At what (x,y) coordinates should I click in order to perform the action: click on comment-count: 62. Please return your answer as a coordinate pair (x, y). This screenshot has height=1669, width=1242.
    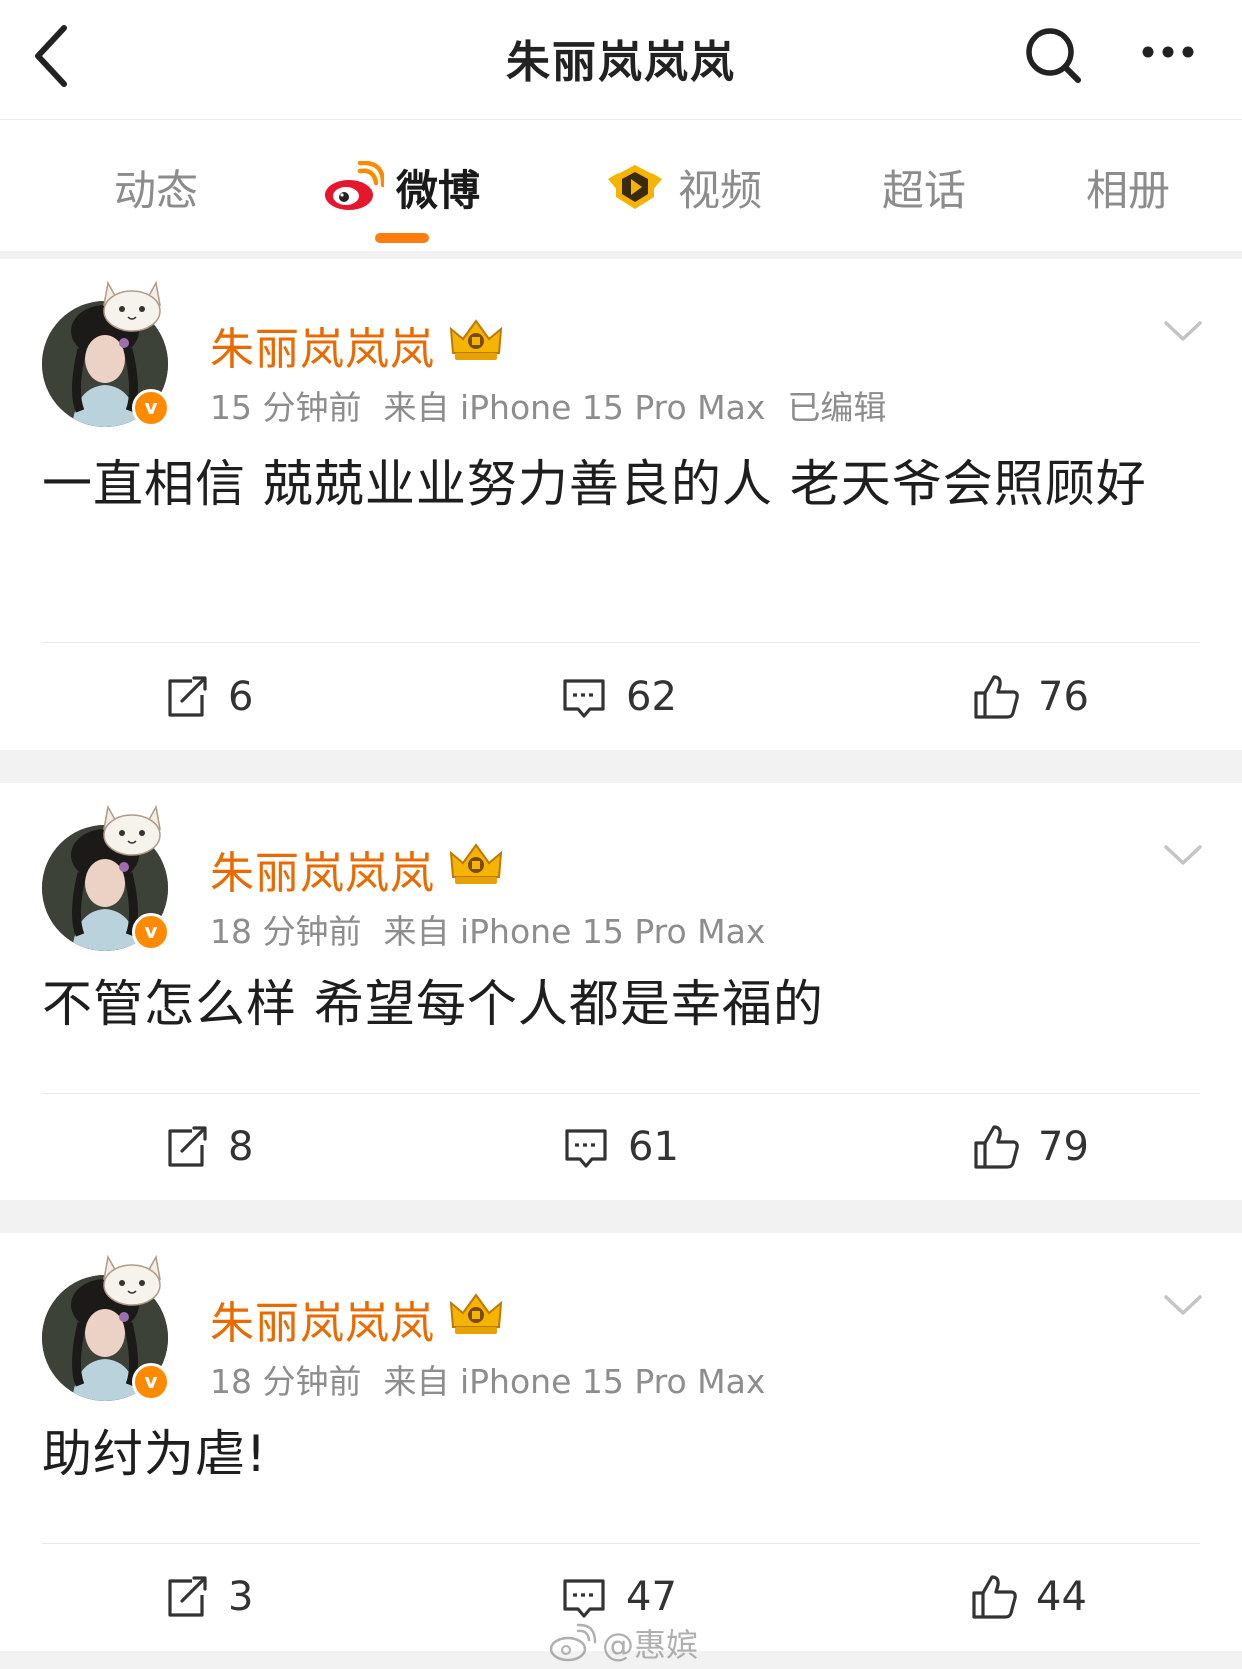
    Looking at the image, I should click on (651, 697).